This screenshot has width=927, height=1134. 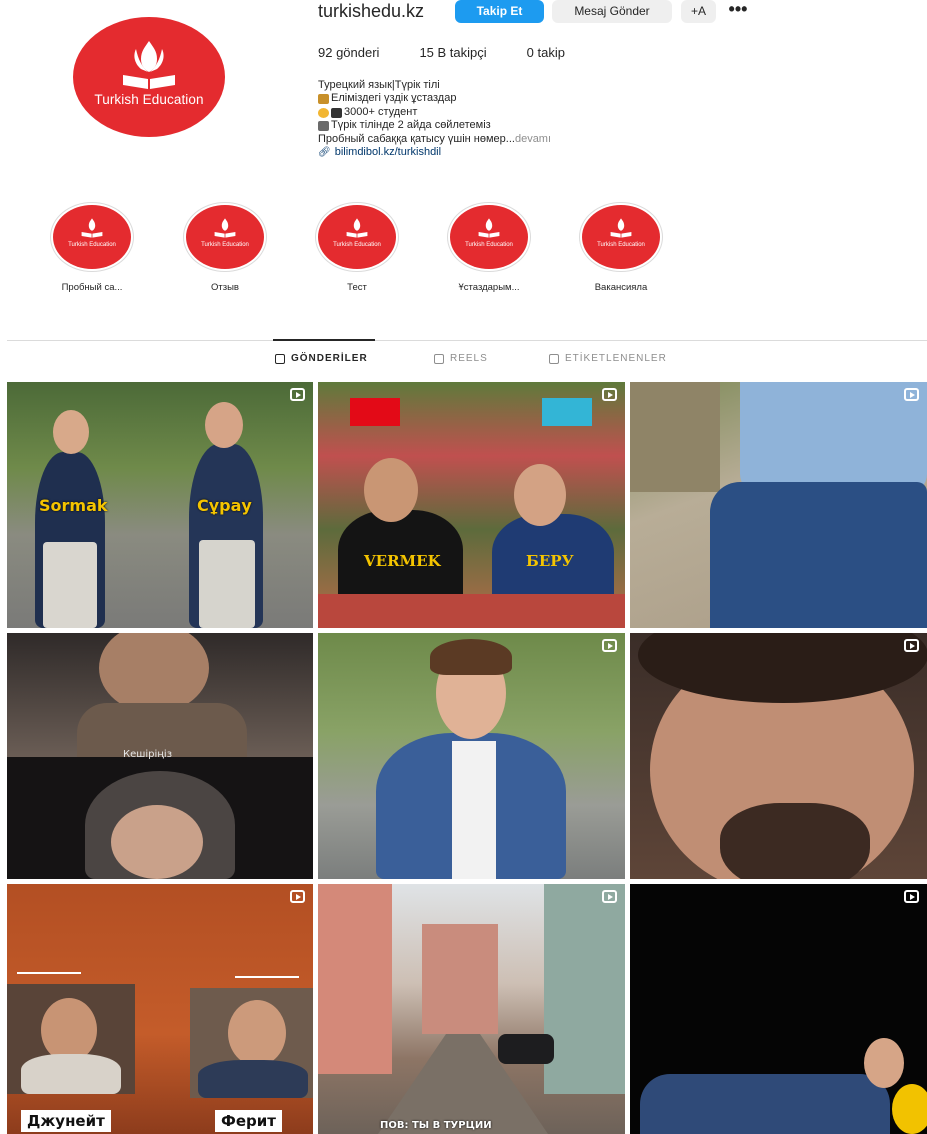 I want to click on post-thumbnail: Кешіріңіз, so click(x=160, y=756).